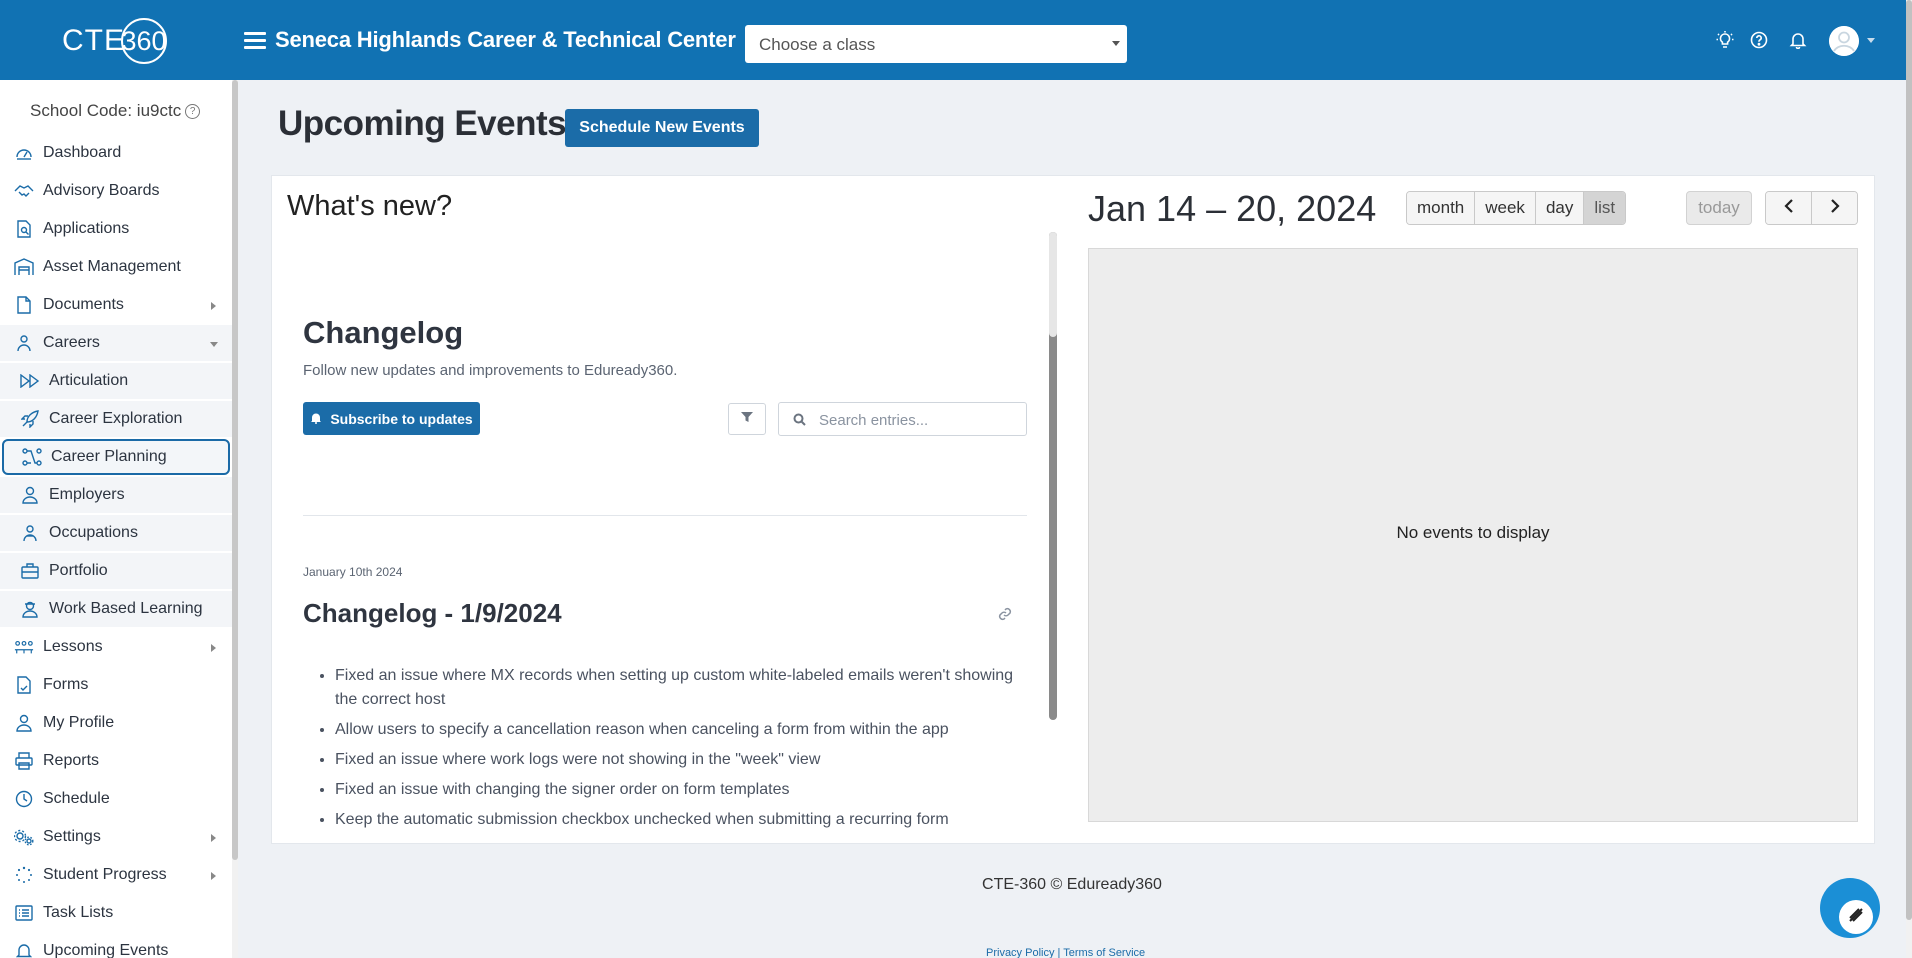  What do you see at coordinates (383, 332) in the screenshot?
I see `changelog-title: Changelog` at bounding box center [383, 332].